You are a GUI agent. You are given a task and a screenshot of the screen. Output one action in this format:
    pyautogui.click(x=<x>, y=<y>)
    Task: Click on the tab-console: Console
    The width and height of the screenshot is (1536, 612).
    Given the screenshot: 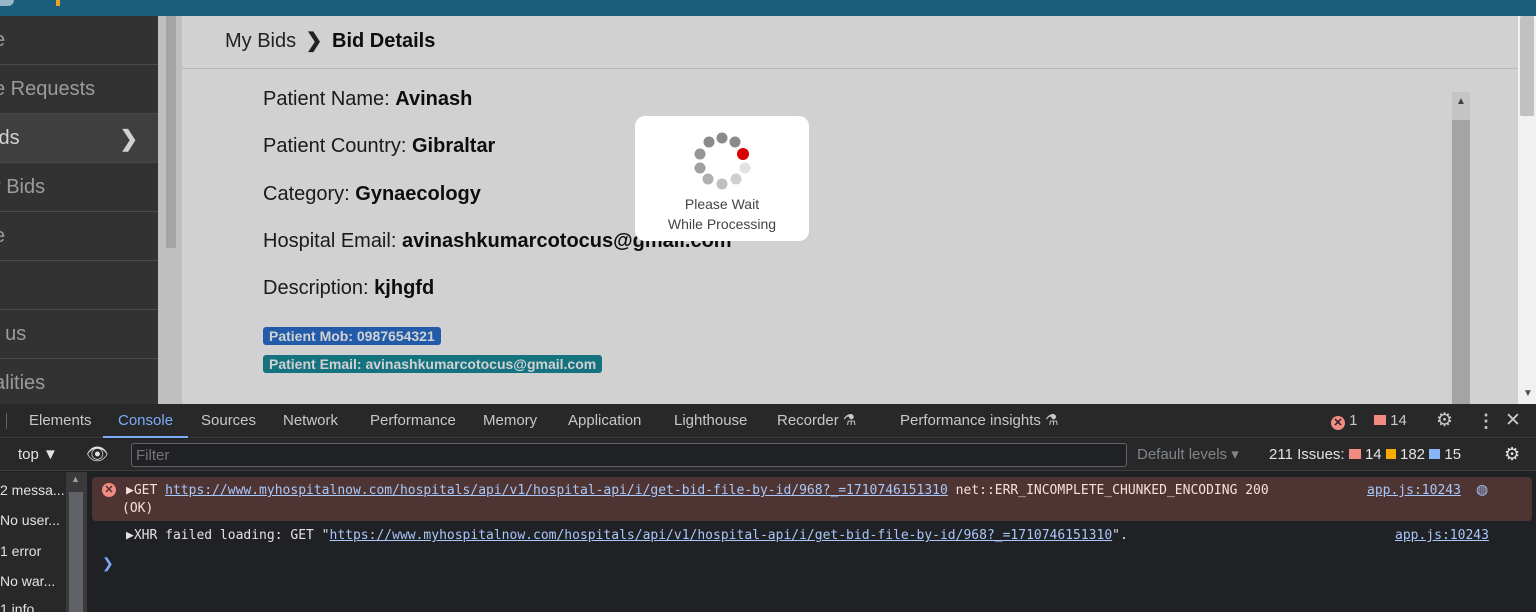 What is the action you would take?
    pyautogui.click(x=146, y=421)
    